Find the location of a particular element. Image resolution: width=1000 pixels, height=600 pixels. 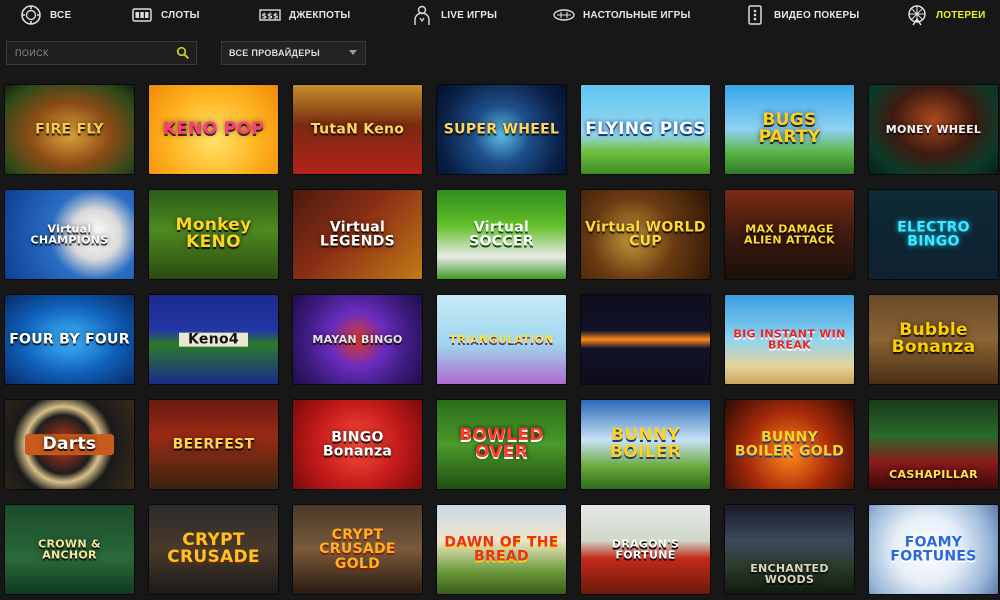

nav-video-poker-label: ВИДЕО ПОКЕРЫ is located at coordinates (817, 15).